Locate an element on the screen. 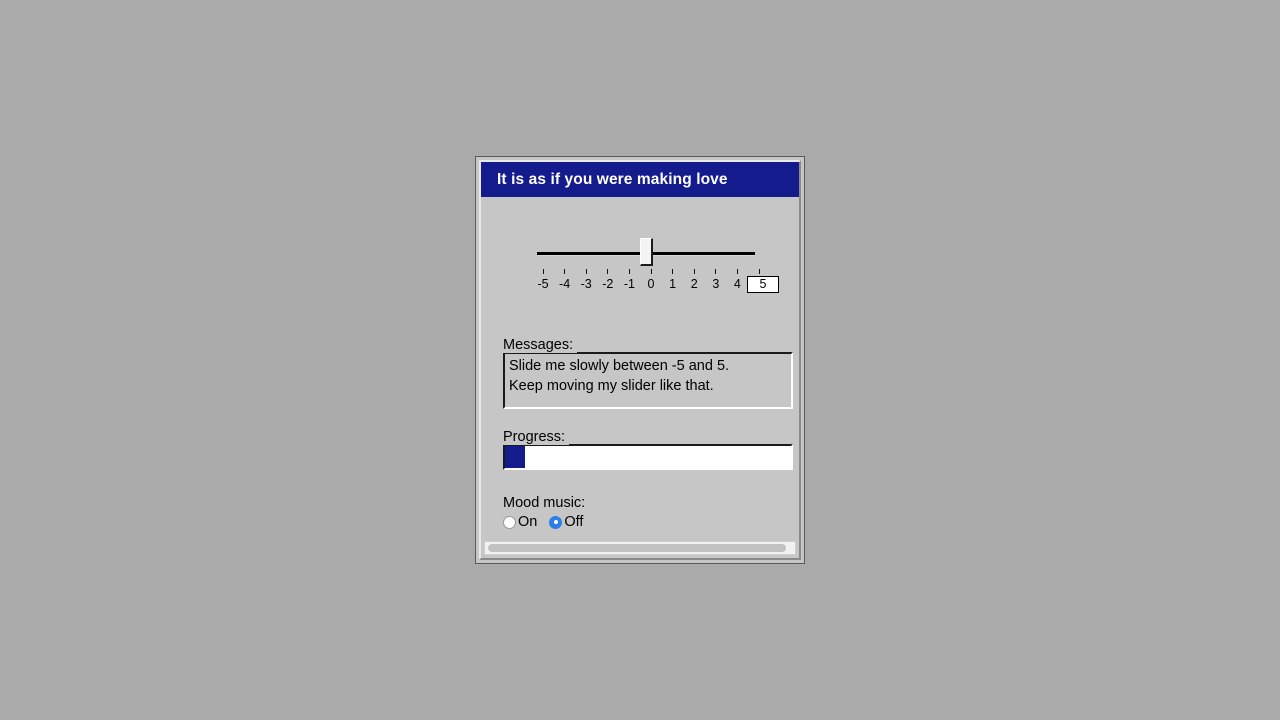 The height and width of the screenshot is (720, 1280). tick-label: -2 is located at coordinates (608, 284).